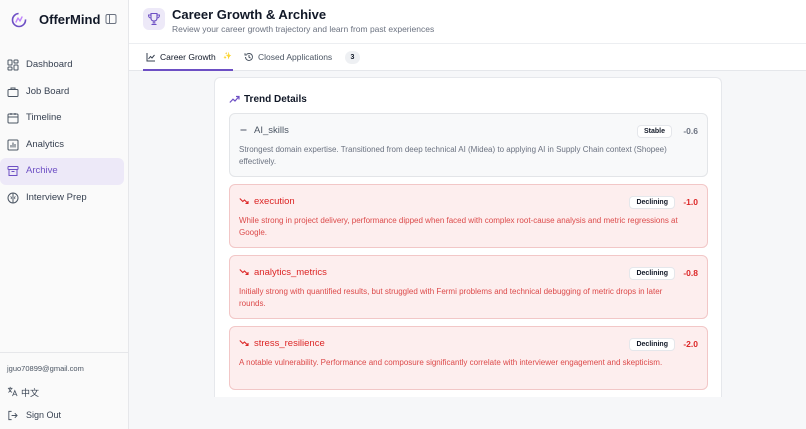 Image resolution: width=806 pixels, height=429 pixels. What do you see at coordinates (295, 57) in the screenshot?
I see `tab-label: Closed Applications` at bounding box center [295, 57].